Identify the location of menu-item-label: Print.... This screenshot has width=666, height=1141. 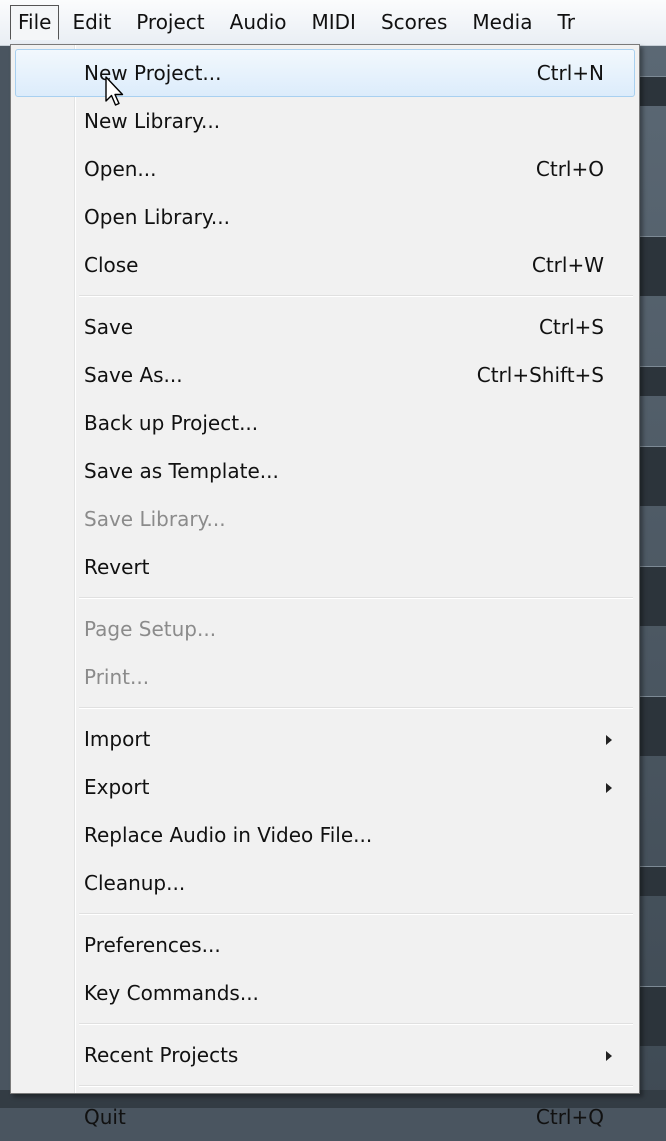
(117, 677).